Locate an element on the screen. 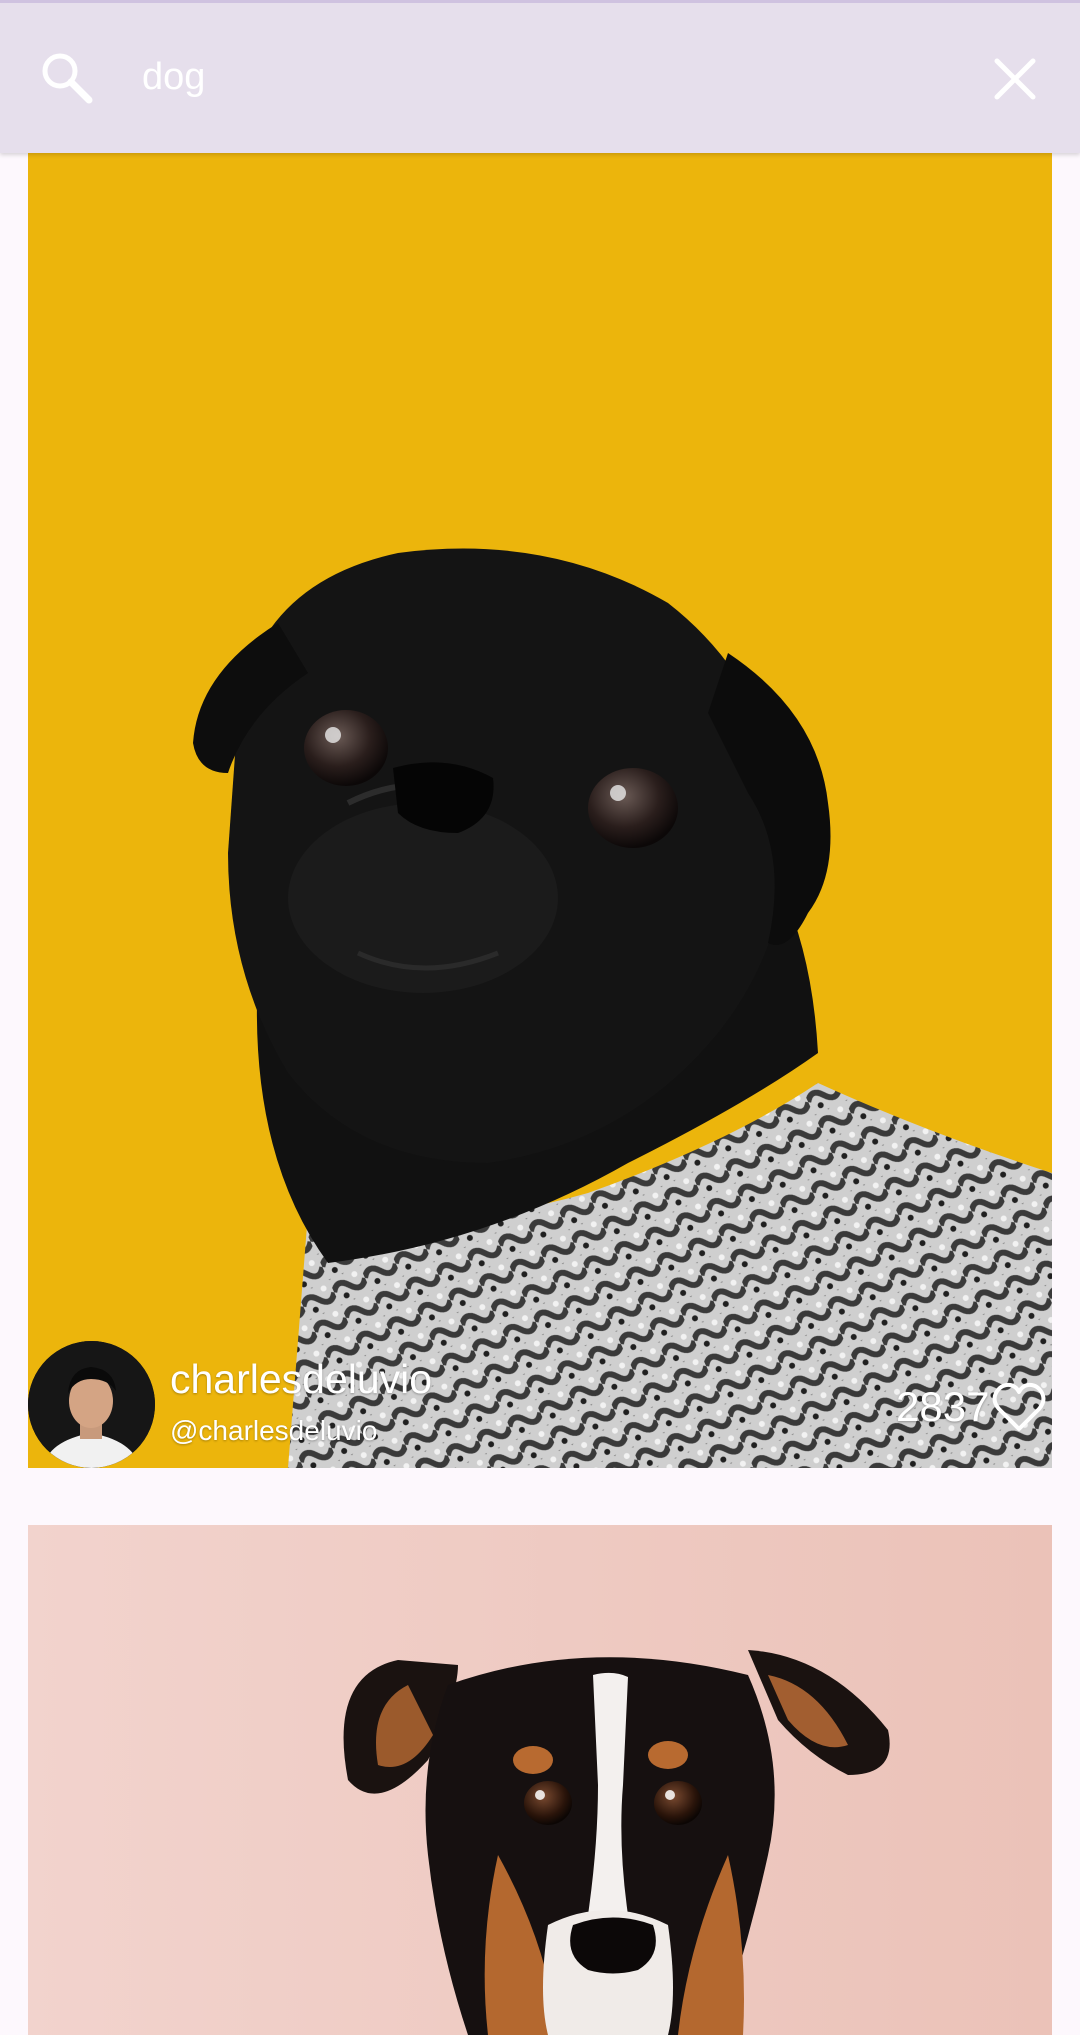  author-name: charlesdeluvio is located at coordinates (301, 1379).